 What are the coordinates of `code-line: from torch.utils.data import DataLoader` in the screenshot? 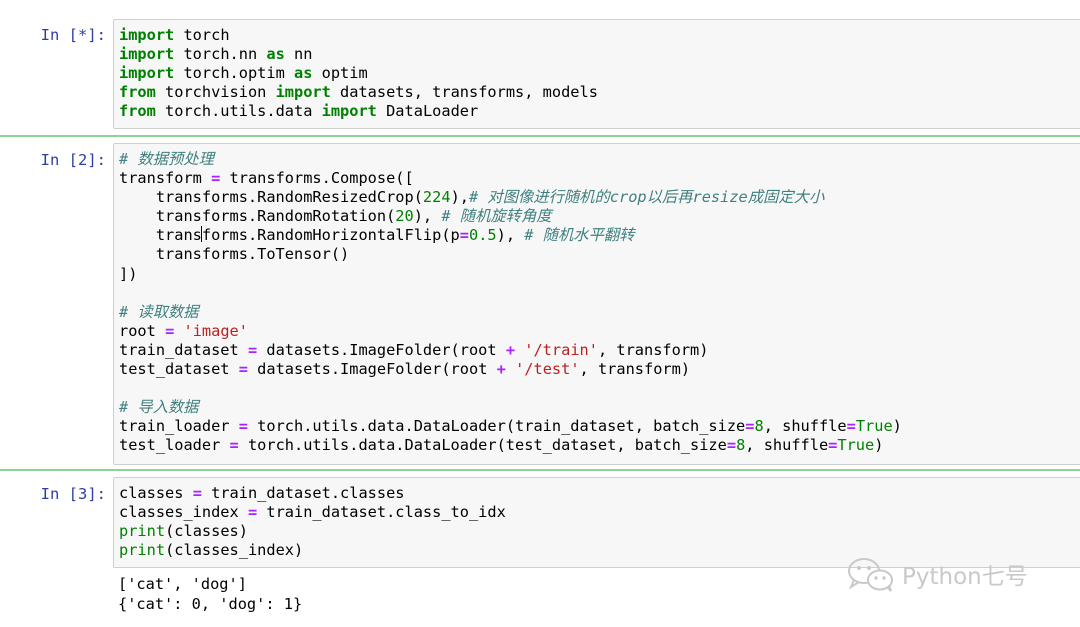 It's located at (299, 111).